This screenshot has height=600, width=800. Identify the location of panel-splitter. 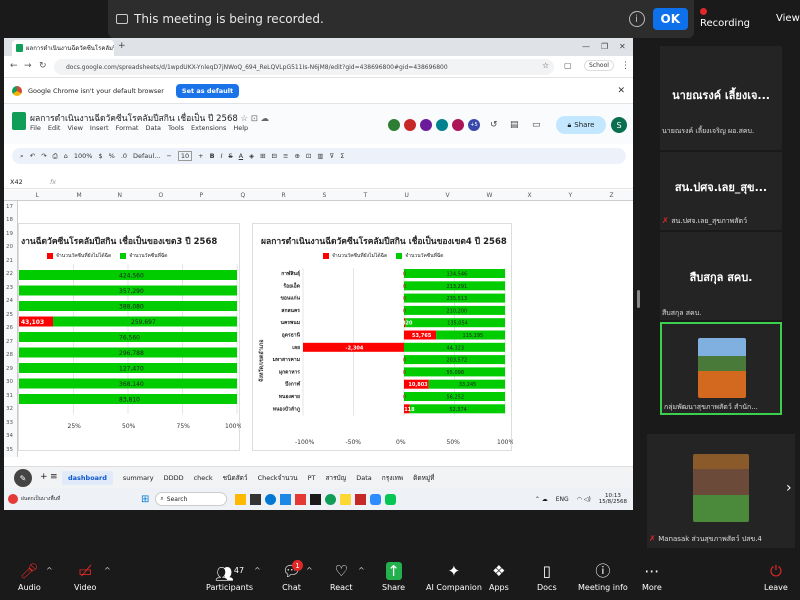
(638, 299).